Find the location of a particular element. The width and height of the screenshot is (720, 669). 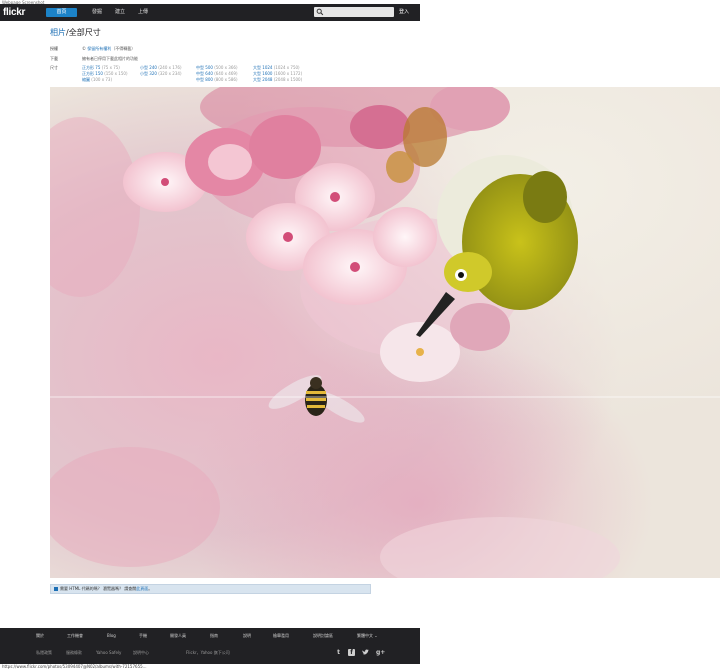

size-option: 大型 2048 (2048 x 1500) is located at coordinates (277, 79).